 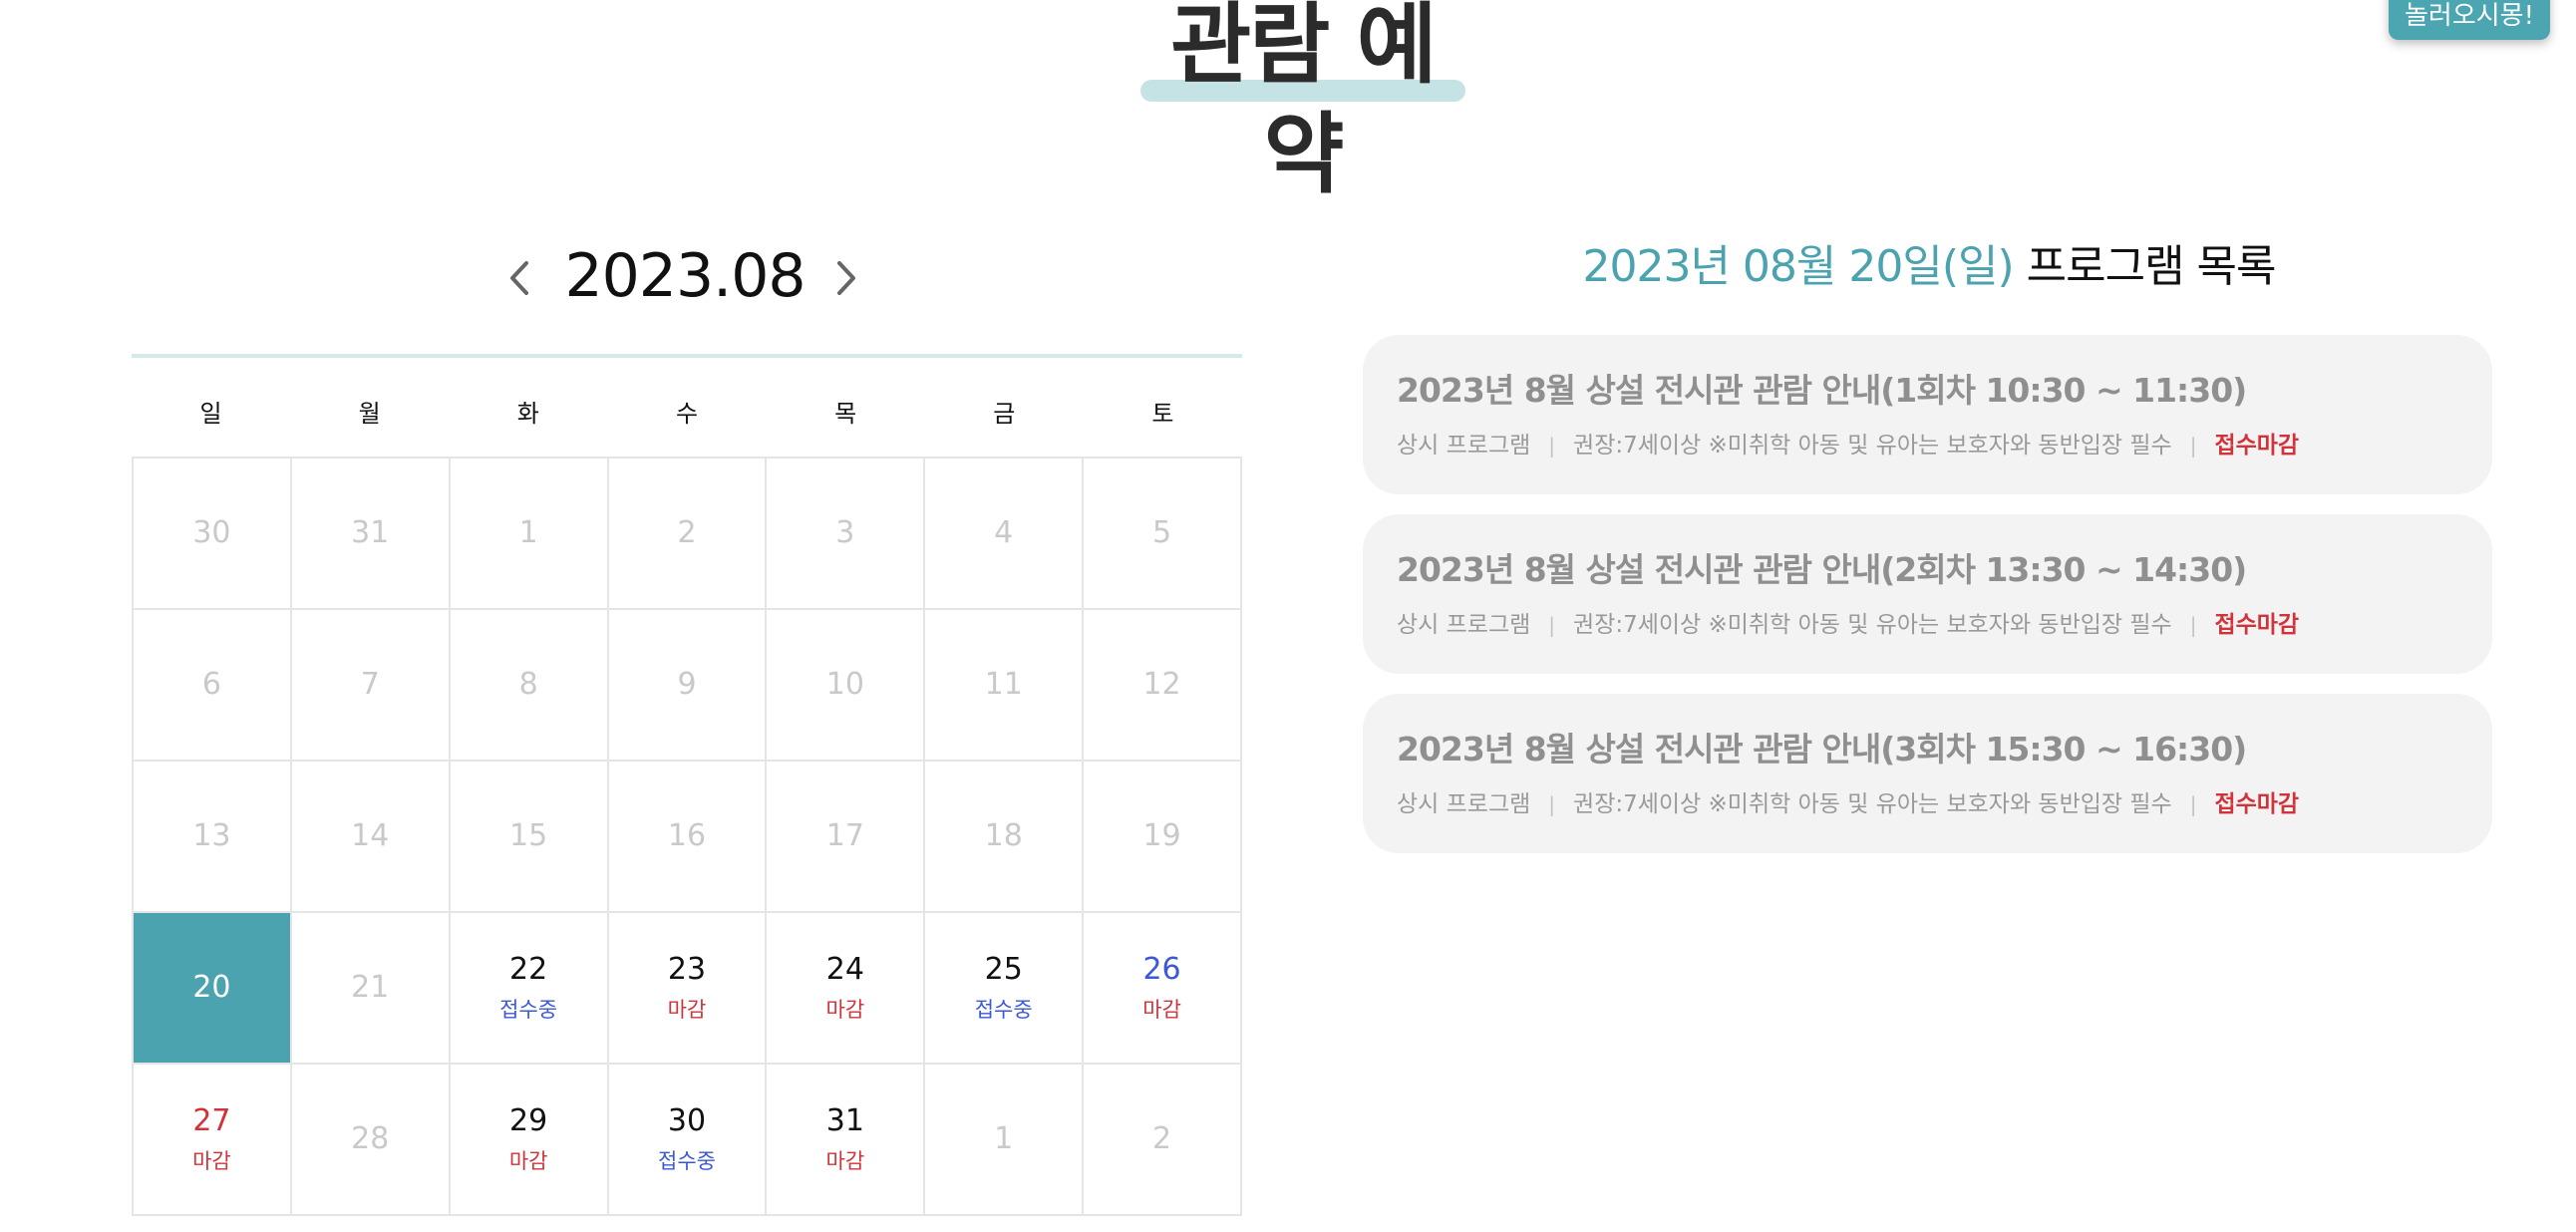 I want to click on weekday-sat: 토, so click(x=1162, y=414).